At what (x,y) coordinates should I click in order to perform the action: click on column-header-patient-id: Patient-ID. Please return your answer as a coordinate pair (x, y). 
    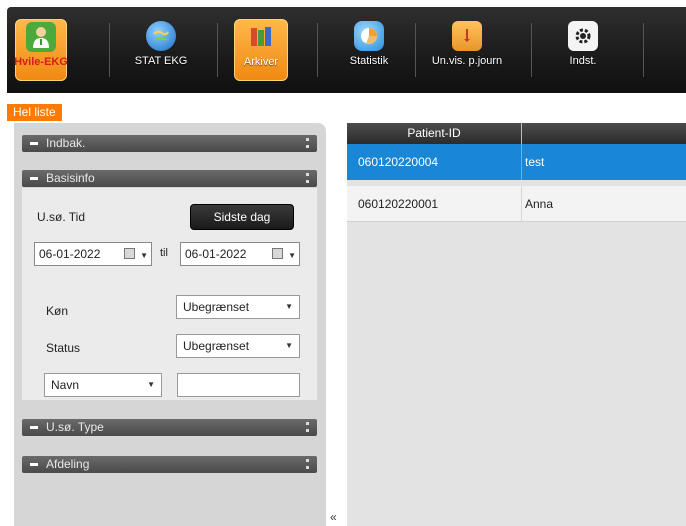
    Looking at the image, I should click on (434, 133).